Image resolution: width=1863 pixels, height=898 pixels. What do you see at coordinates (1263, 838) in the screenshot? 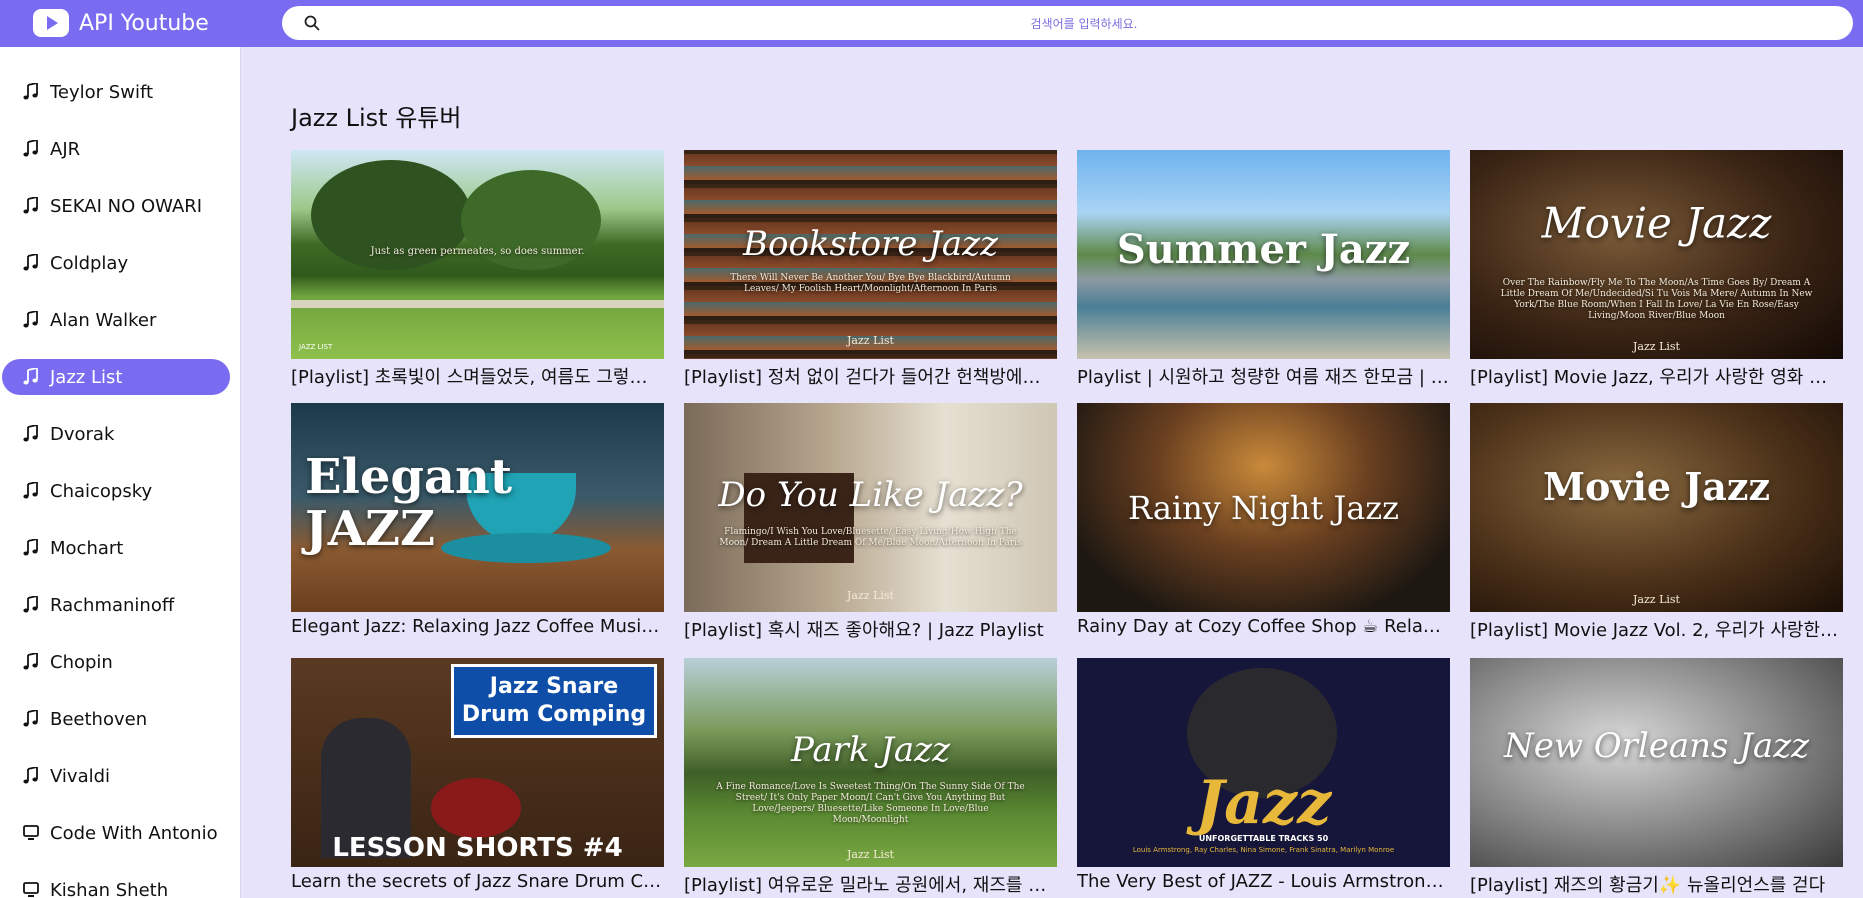
I see `thumbnail-subtitle: UNFORGETTABLE TRACKS 50` at bounding box center [1263, 838].